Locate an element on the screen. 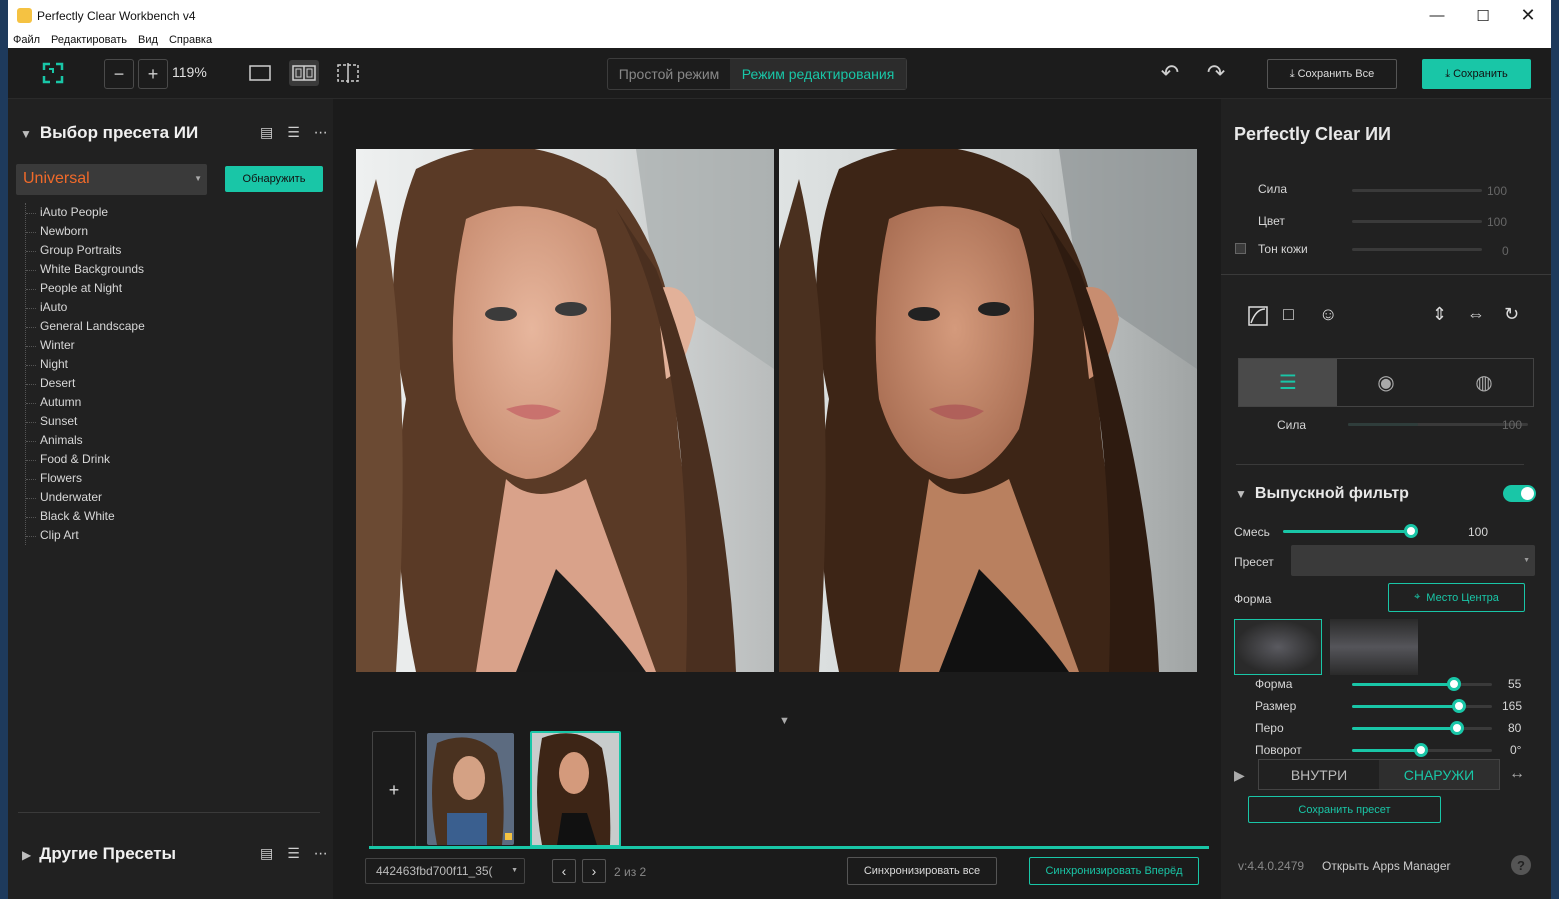 The height and width of the screenshot is (899, 1559). simple-mode-tab: Простой режим is located at coordinates (669, 74).